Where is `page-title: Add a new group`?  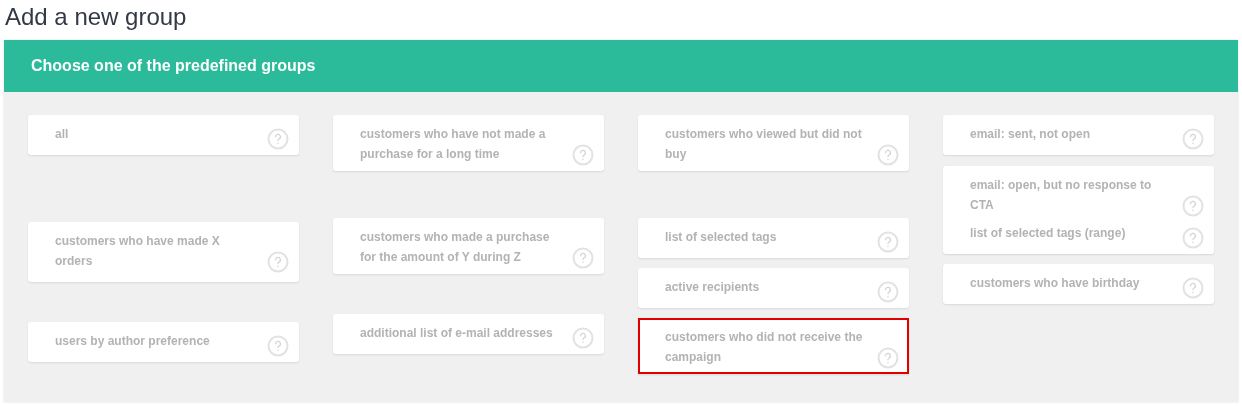
page-title: Add a new group is located at coordinates (96, 17).